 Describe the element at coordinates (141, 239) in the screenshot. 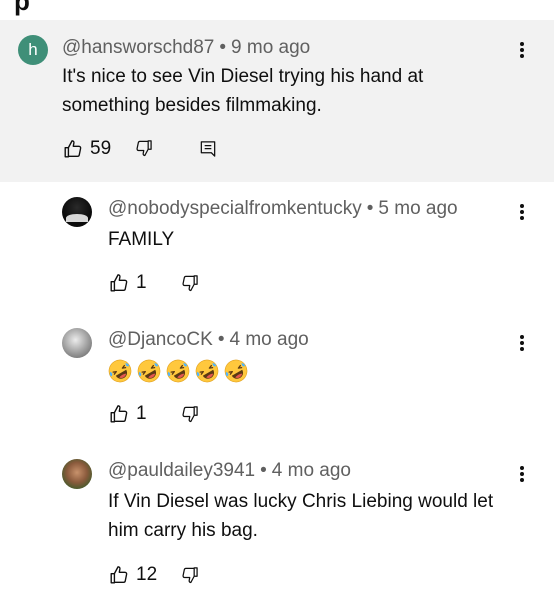

I see `reply-text: FAMILY` at that location.